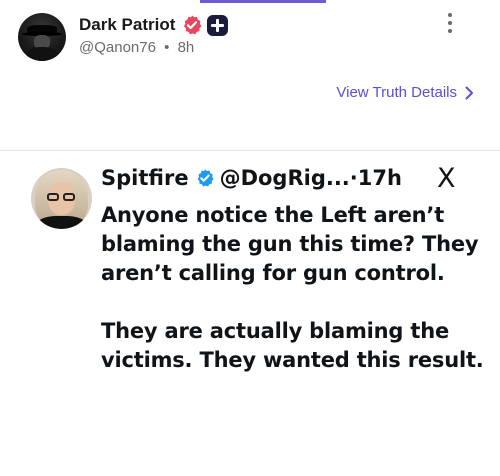 The image size is (500, 476). I want to click on author-handle: @Qanon76, so click(117, 47).